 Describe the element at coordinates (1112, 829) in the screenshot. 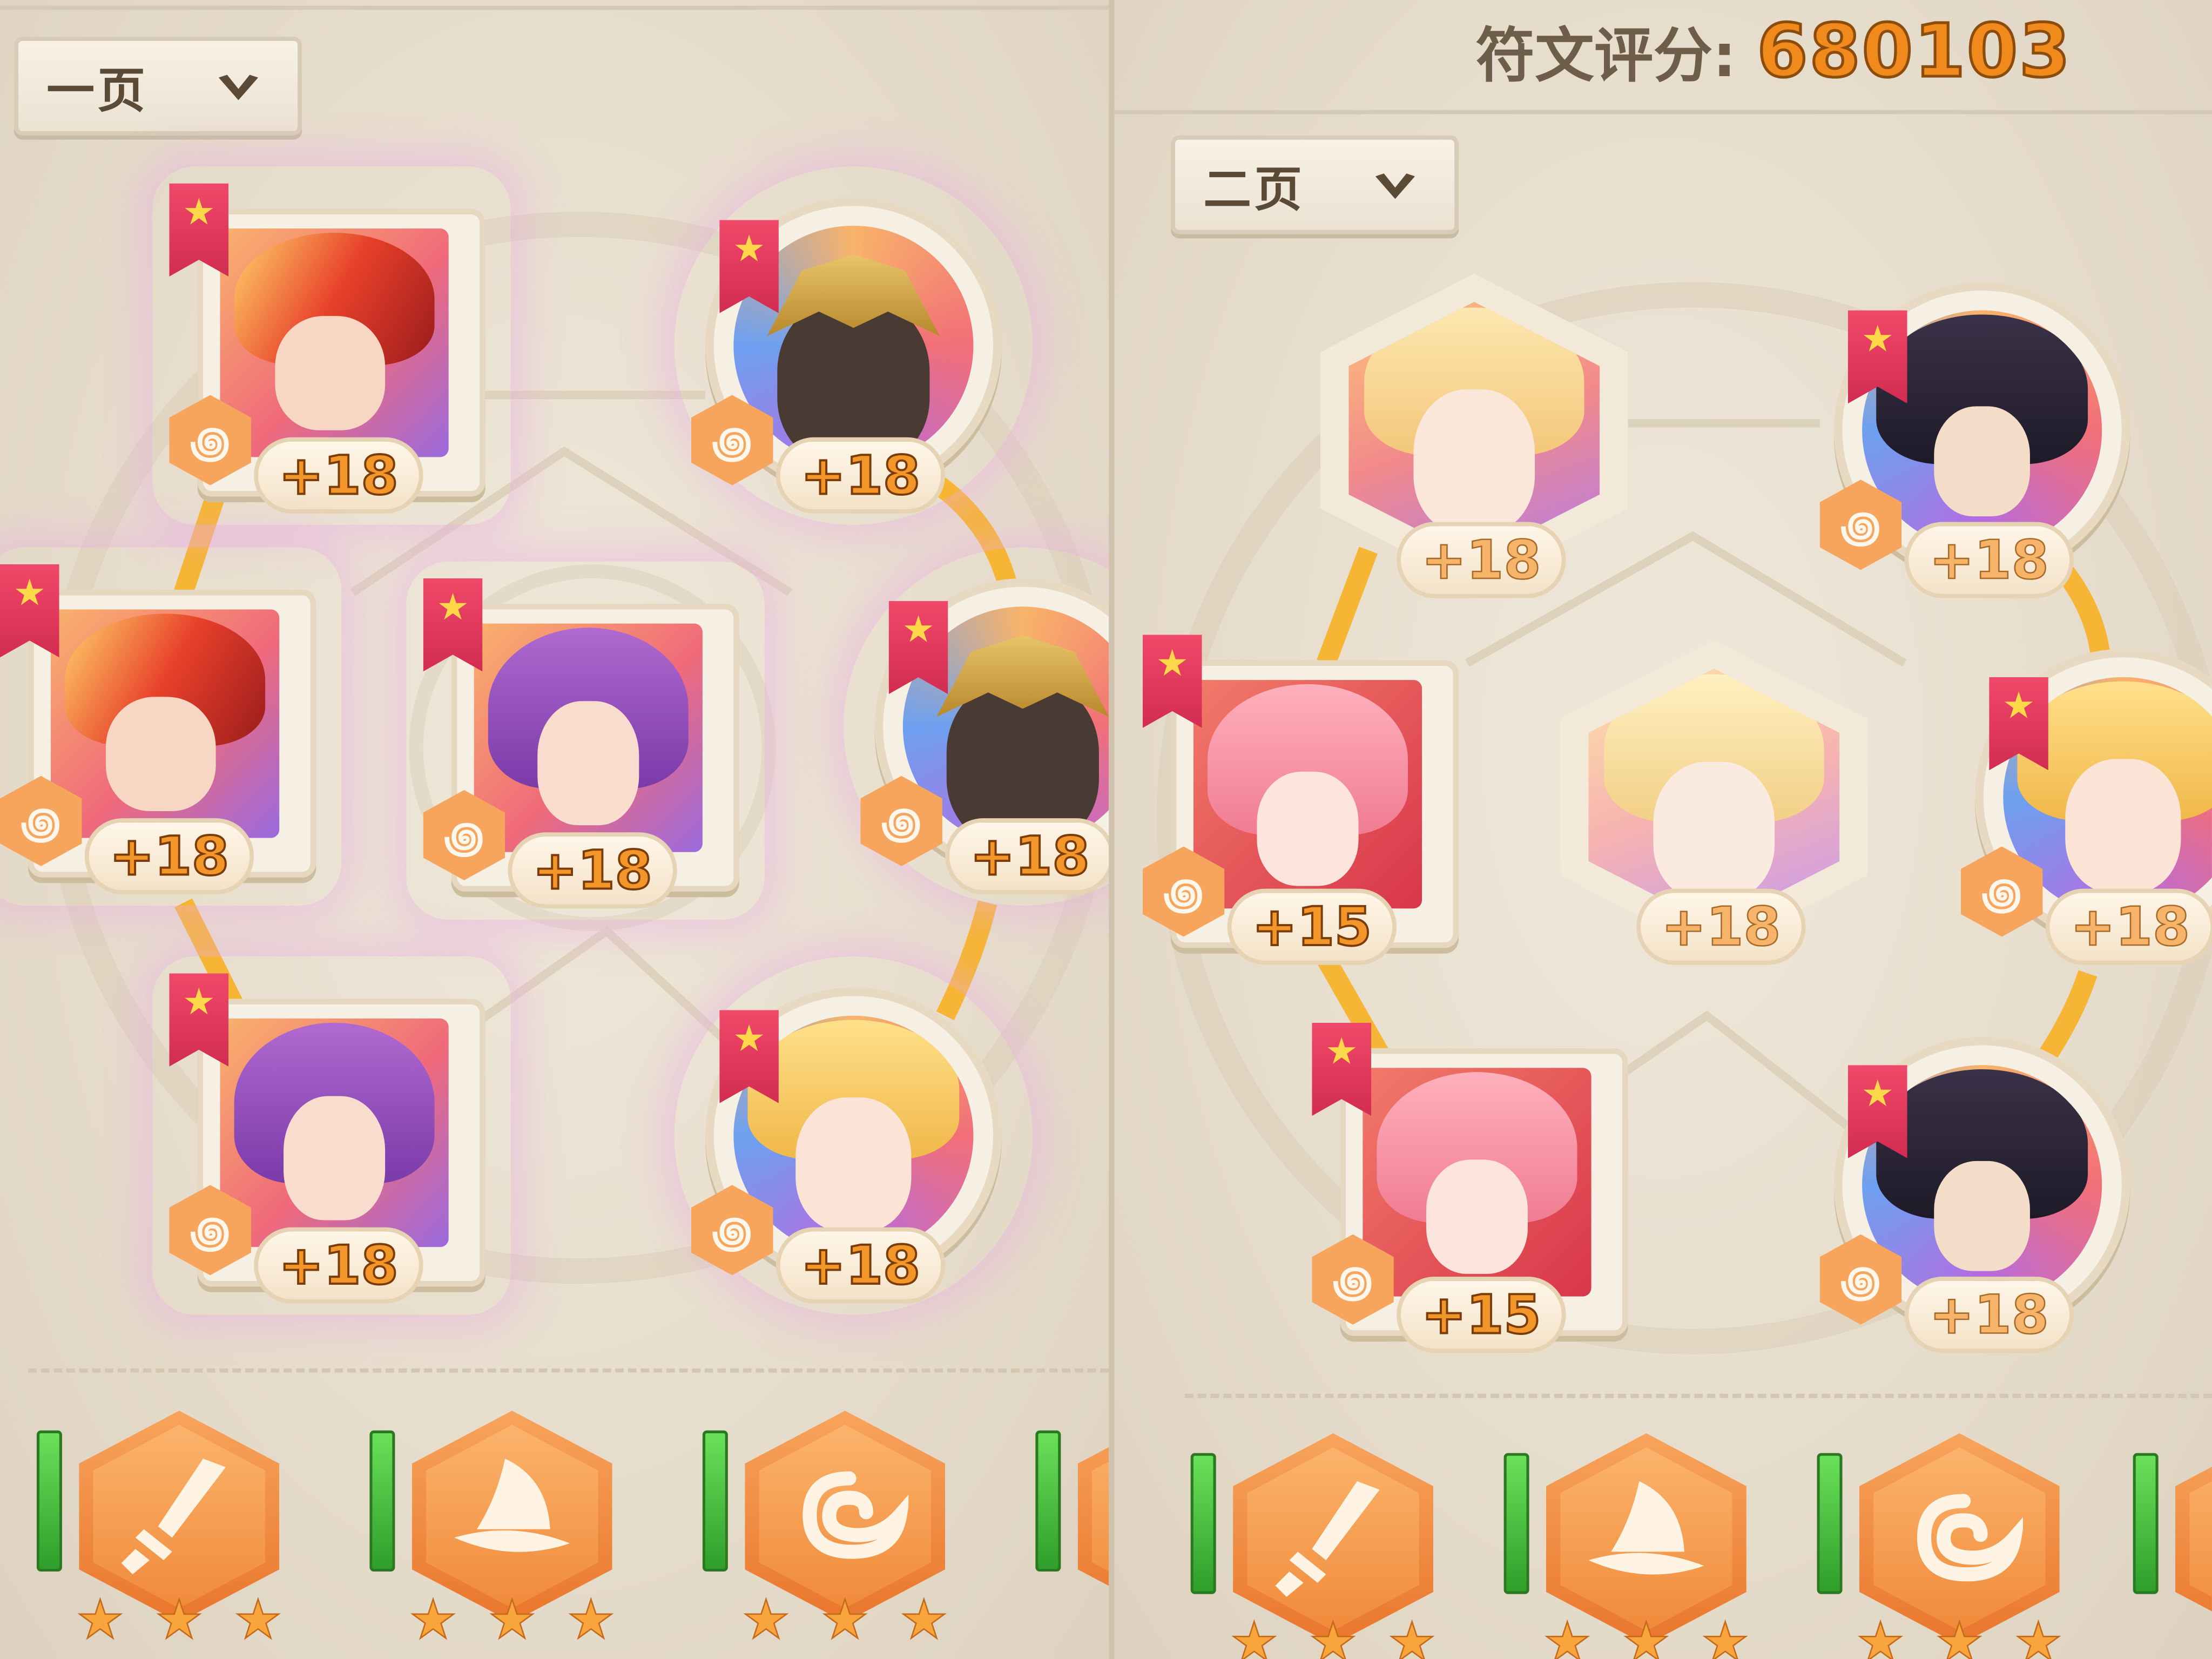

I see `panel-divider` at that location.